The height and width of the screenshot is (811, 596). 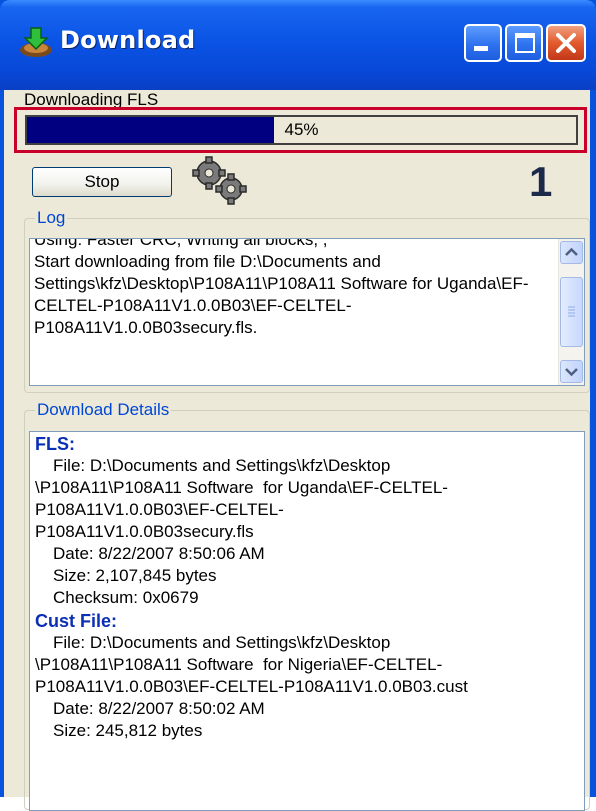 What do you see at coordinates (51, 218) in the screenshot?
I see `log-group-label: Log` at bounding box center [51, 218].